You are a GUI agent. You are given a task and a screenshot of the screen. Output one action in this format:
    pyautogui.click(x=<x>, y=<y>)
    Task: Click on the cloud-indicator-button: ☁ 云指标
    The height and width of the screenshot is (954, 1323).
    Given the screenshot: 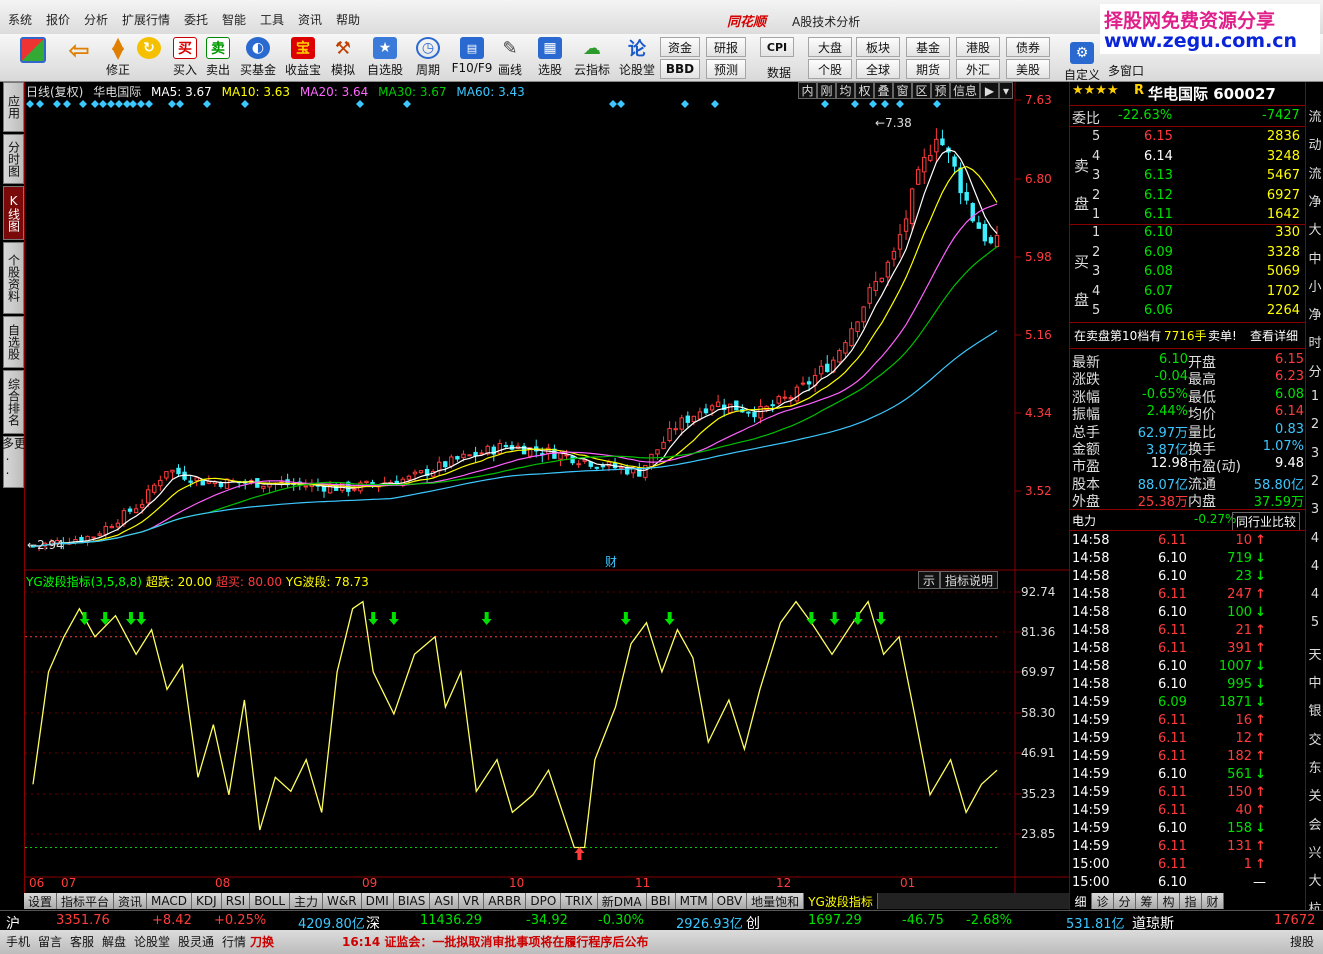 What is the action you would take?
    pyautogui.click(x=592, y=58)
    